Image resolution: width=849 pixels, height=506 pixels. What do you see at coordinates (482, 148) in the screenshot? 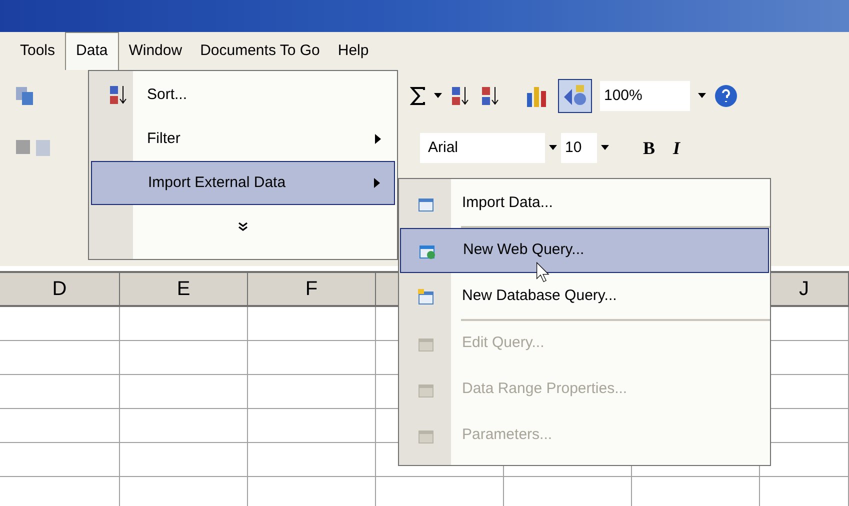
I see `font-field: Arial` at bounding box center [482, 148].